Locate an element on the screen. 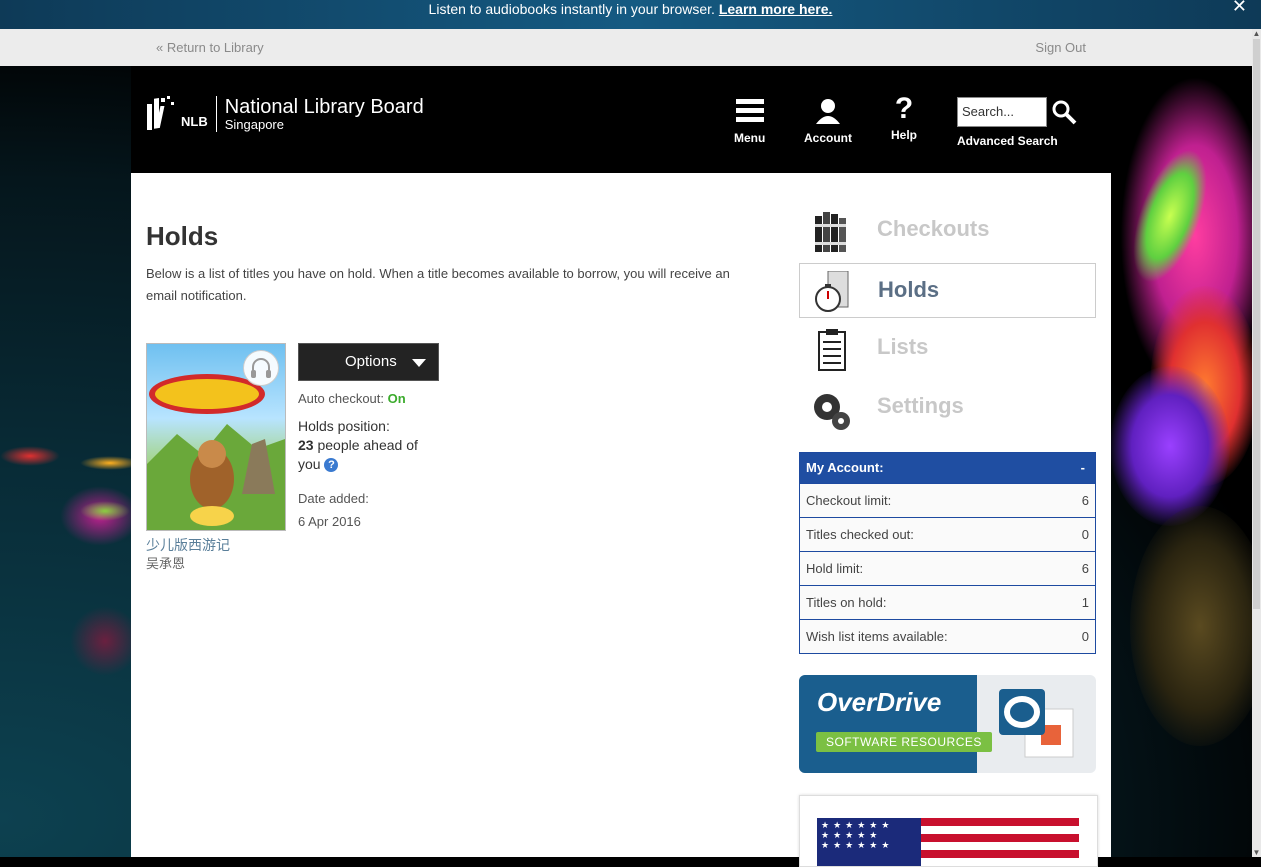 This screenshot has width=1261, height=867. options-dropdown-button: Options is located at coordinates (368, 362).